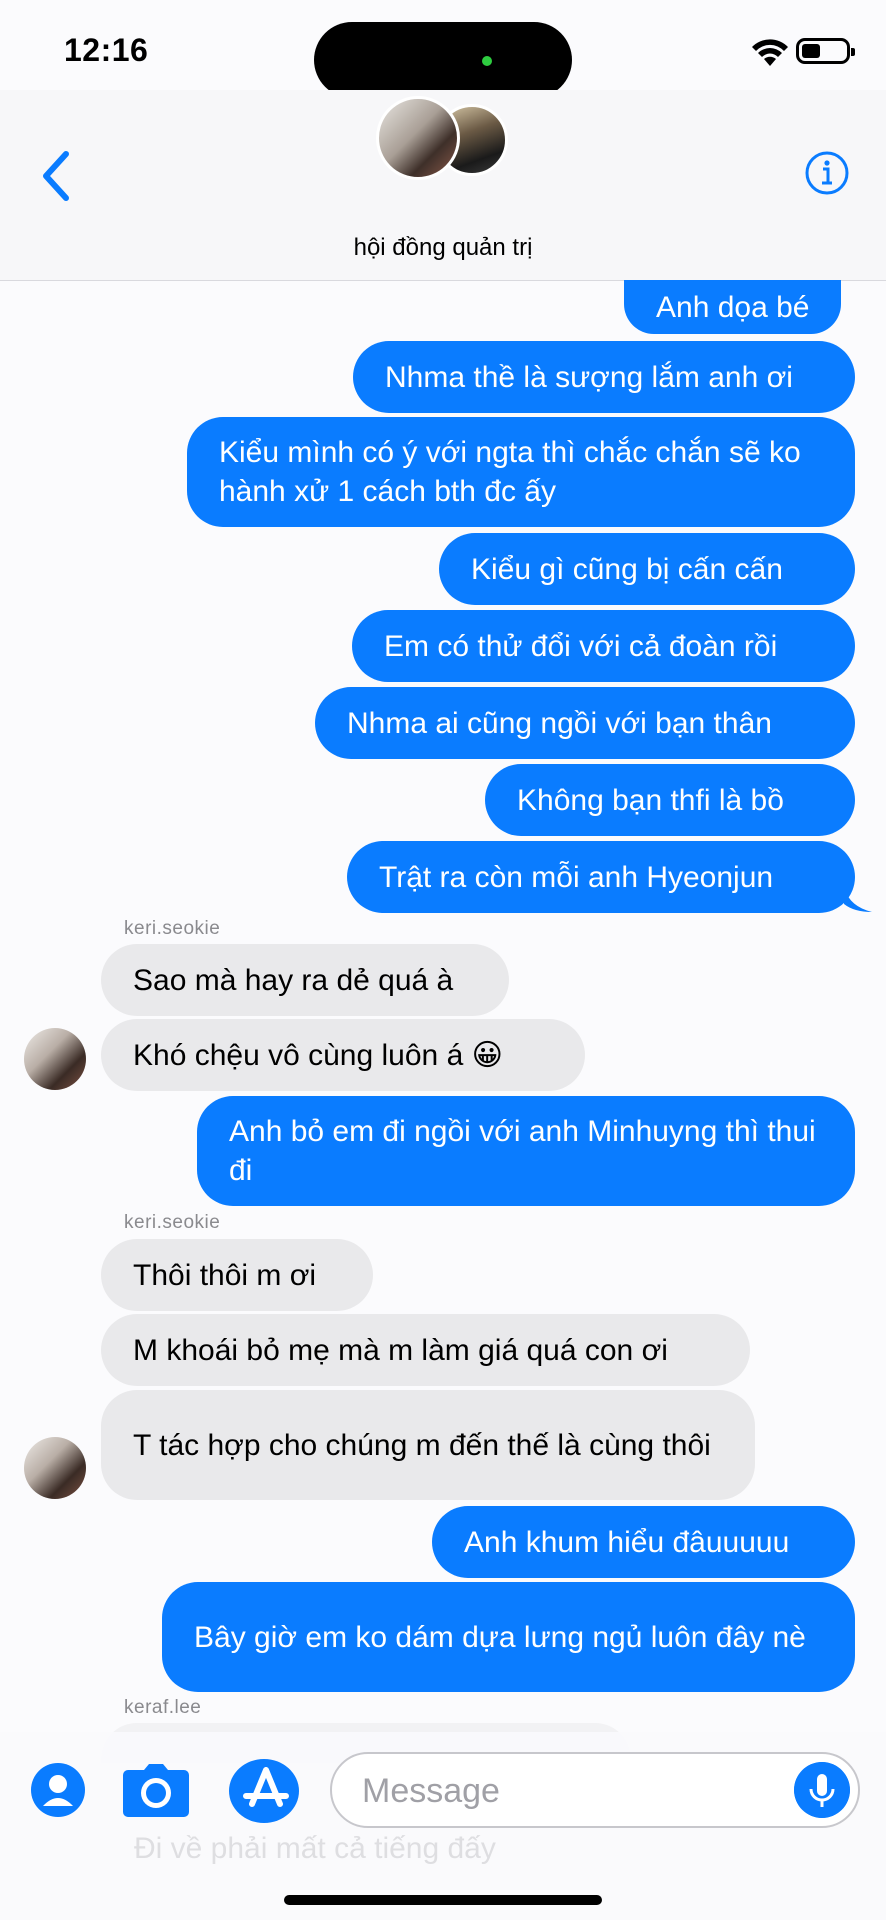  I want to click on message-bubble-incoming: M khoái bỏ mẹ mà m làm giá quá con ơi, so click(425, 1350).